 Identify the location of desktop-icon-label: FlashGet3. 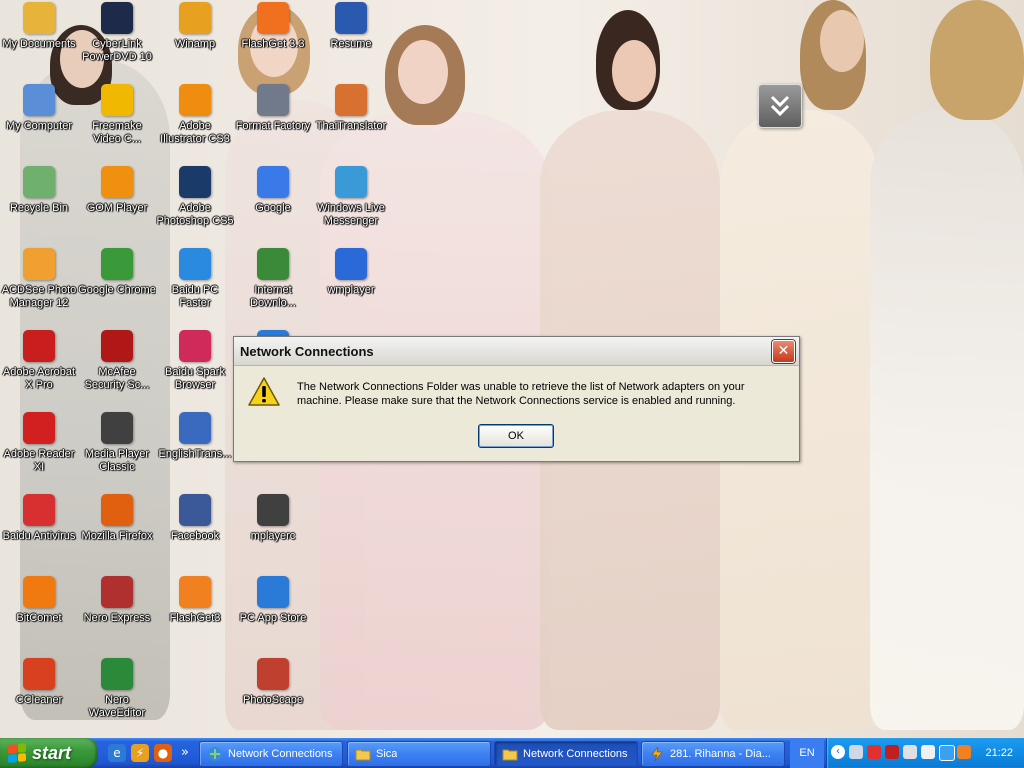
(195, 618).